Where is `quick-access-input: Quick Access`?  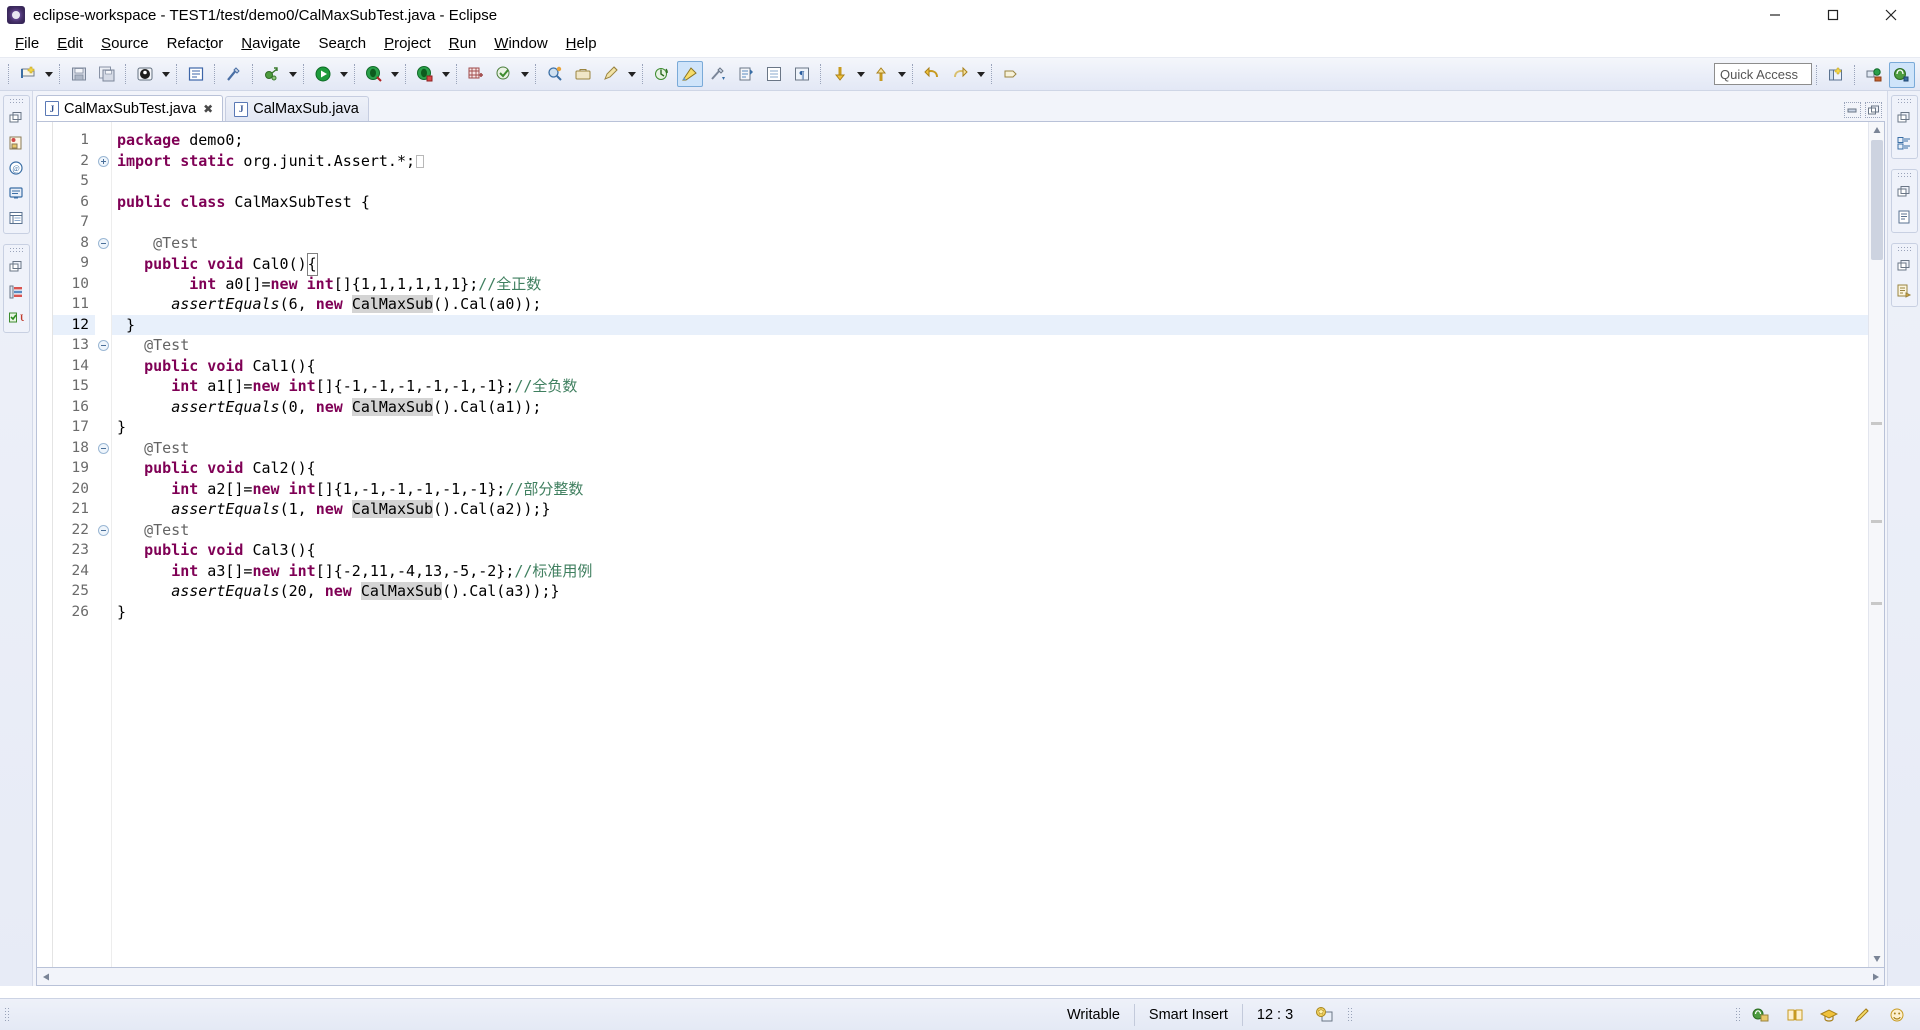
quick-access-input: Quick Access is located at coordinates (1763, 74).